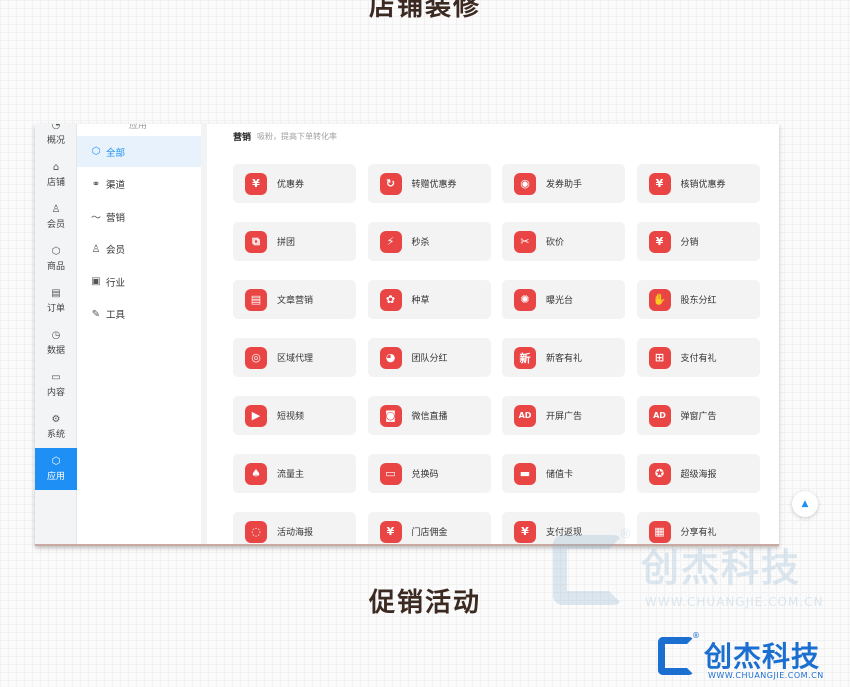 The height and width of the screenshot is (687, 850). Describe the element at coordinates (294, 528) in the screenshot. I see `app-card: ◌ 活动海报` at that location.